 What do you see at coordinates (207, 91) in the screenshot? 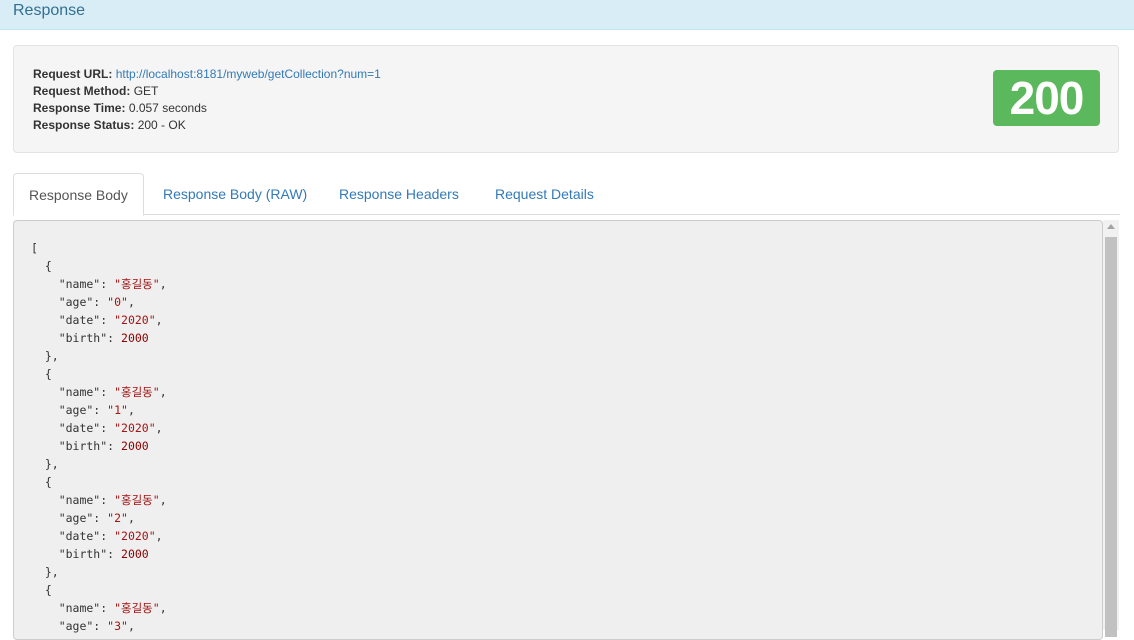
I see `request-method-row: Request Method: GET` at bounding box center [207, 91].